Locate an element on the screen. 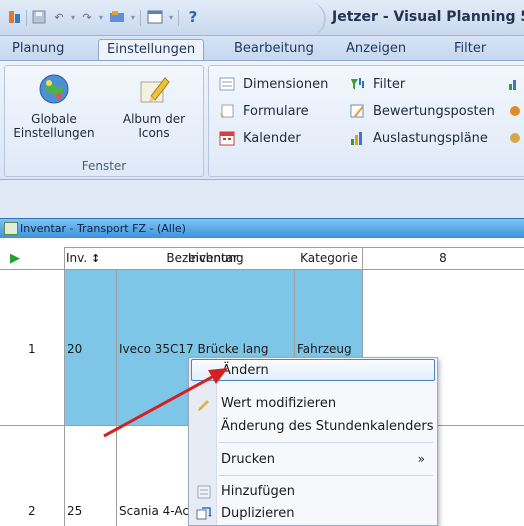 This screenshot has height=526, width=524. tab-bearbeitung: Bearbeitung is located at coordinates (274, 49).